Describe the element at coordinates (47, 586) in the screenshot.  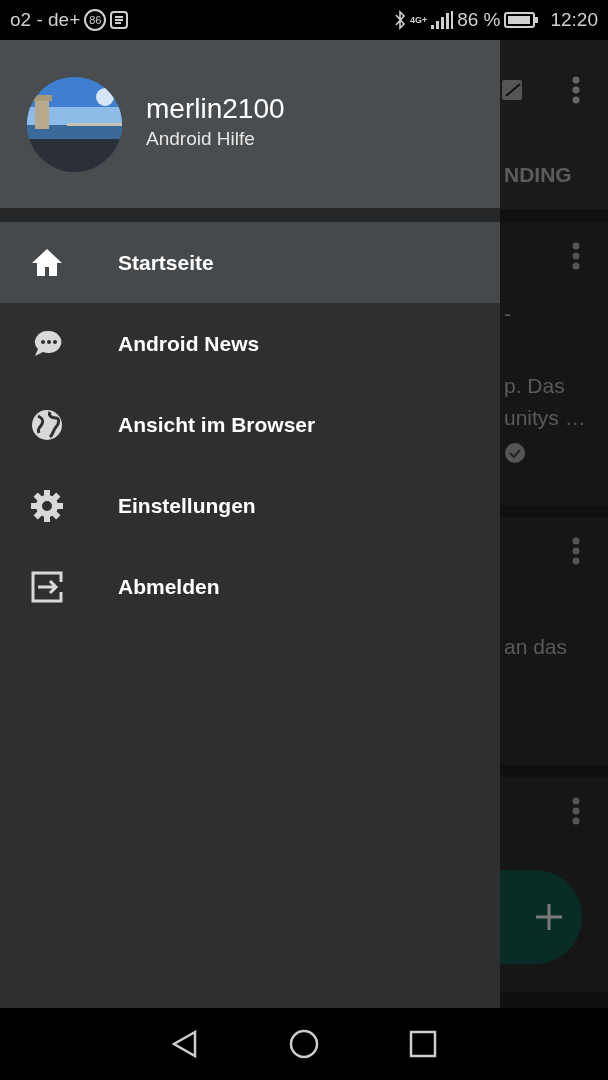
I see `logout-icon` at that location.